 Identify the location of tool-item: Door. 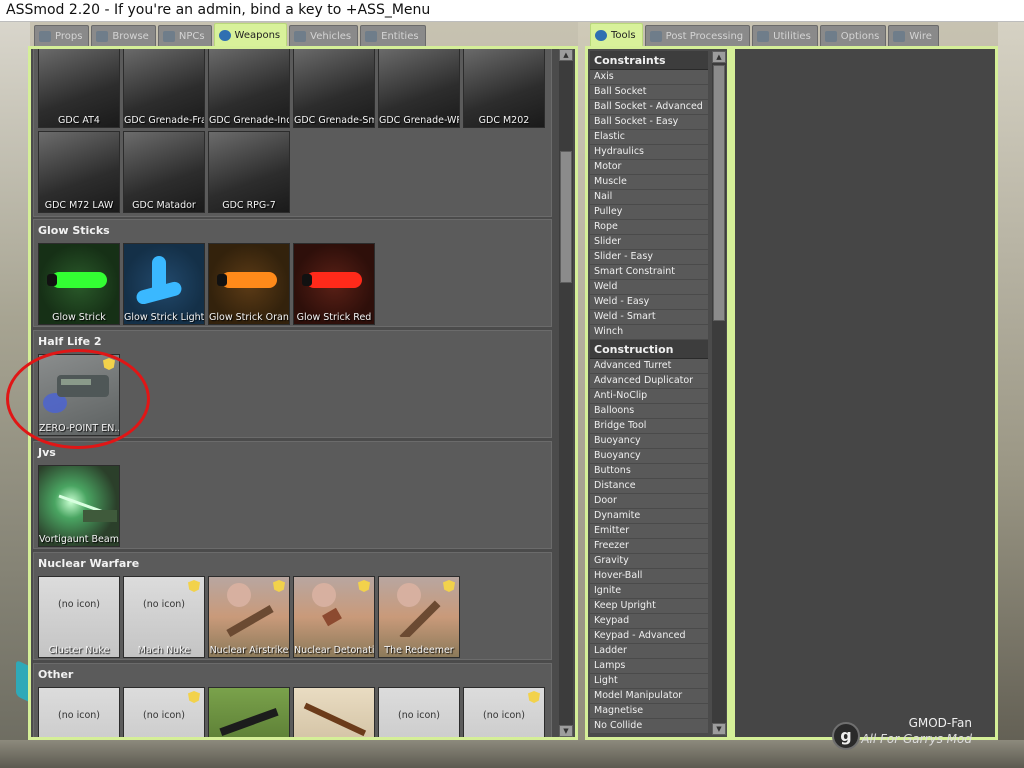
(649, 501).